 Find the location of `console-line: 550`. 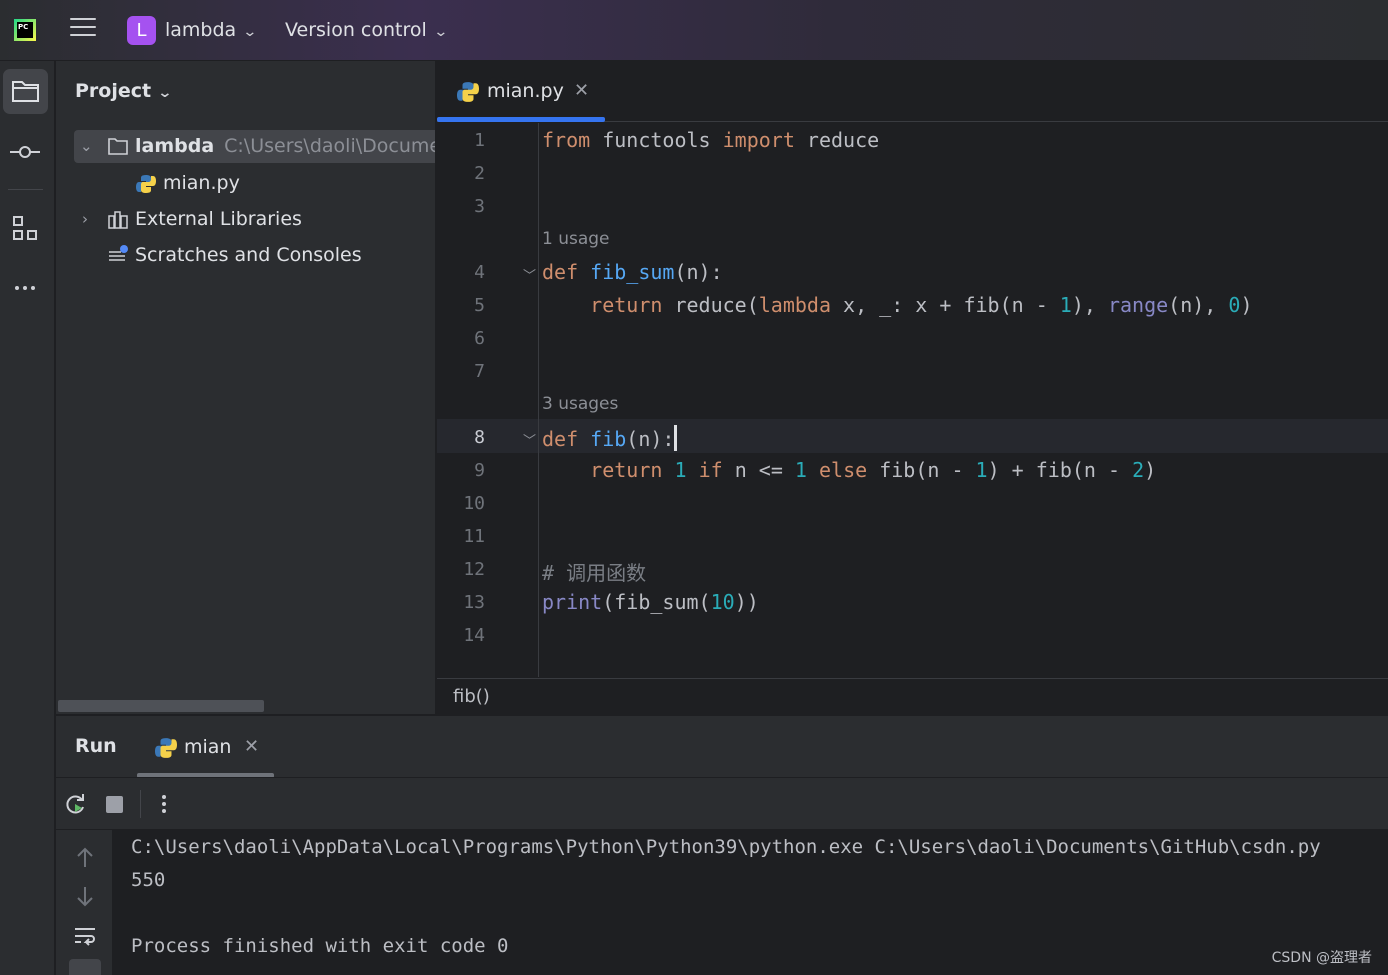

console-line: 550 is located at coordinates (148, 880).